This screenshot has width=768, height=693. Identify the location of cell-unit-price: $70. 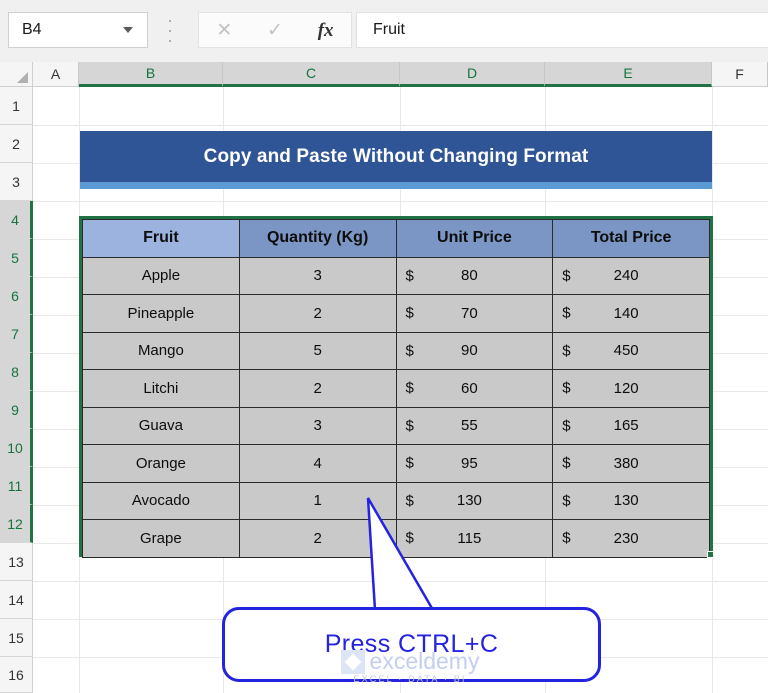
(474, 313).